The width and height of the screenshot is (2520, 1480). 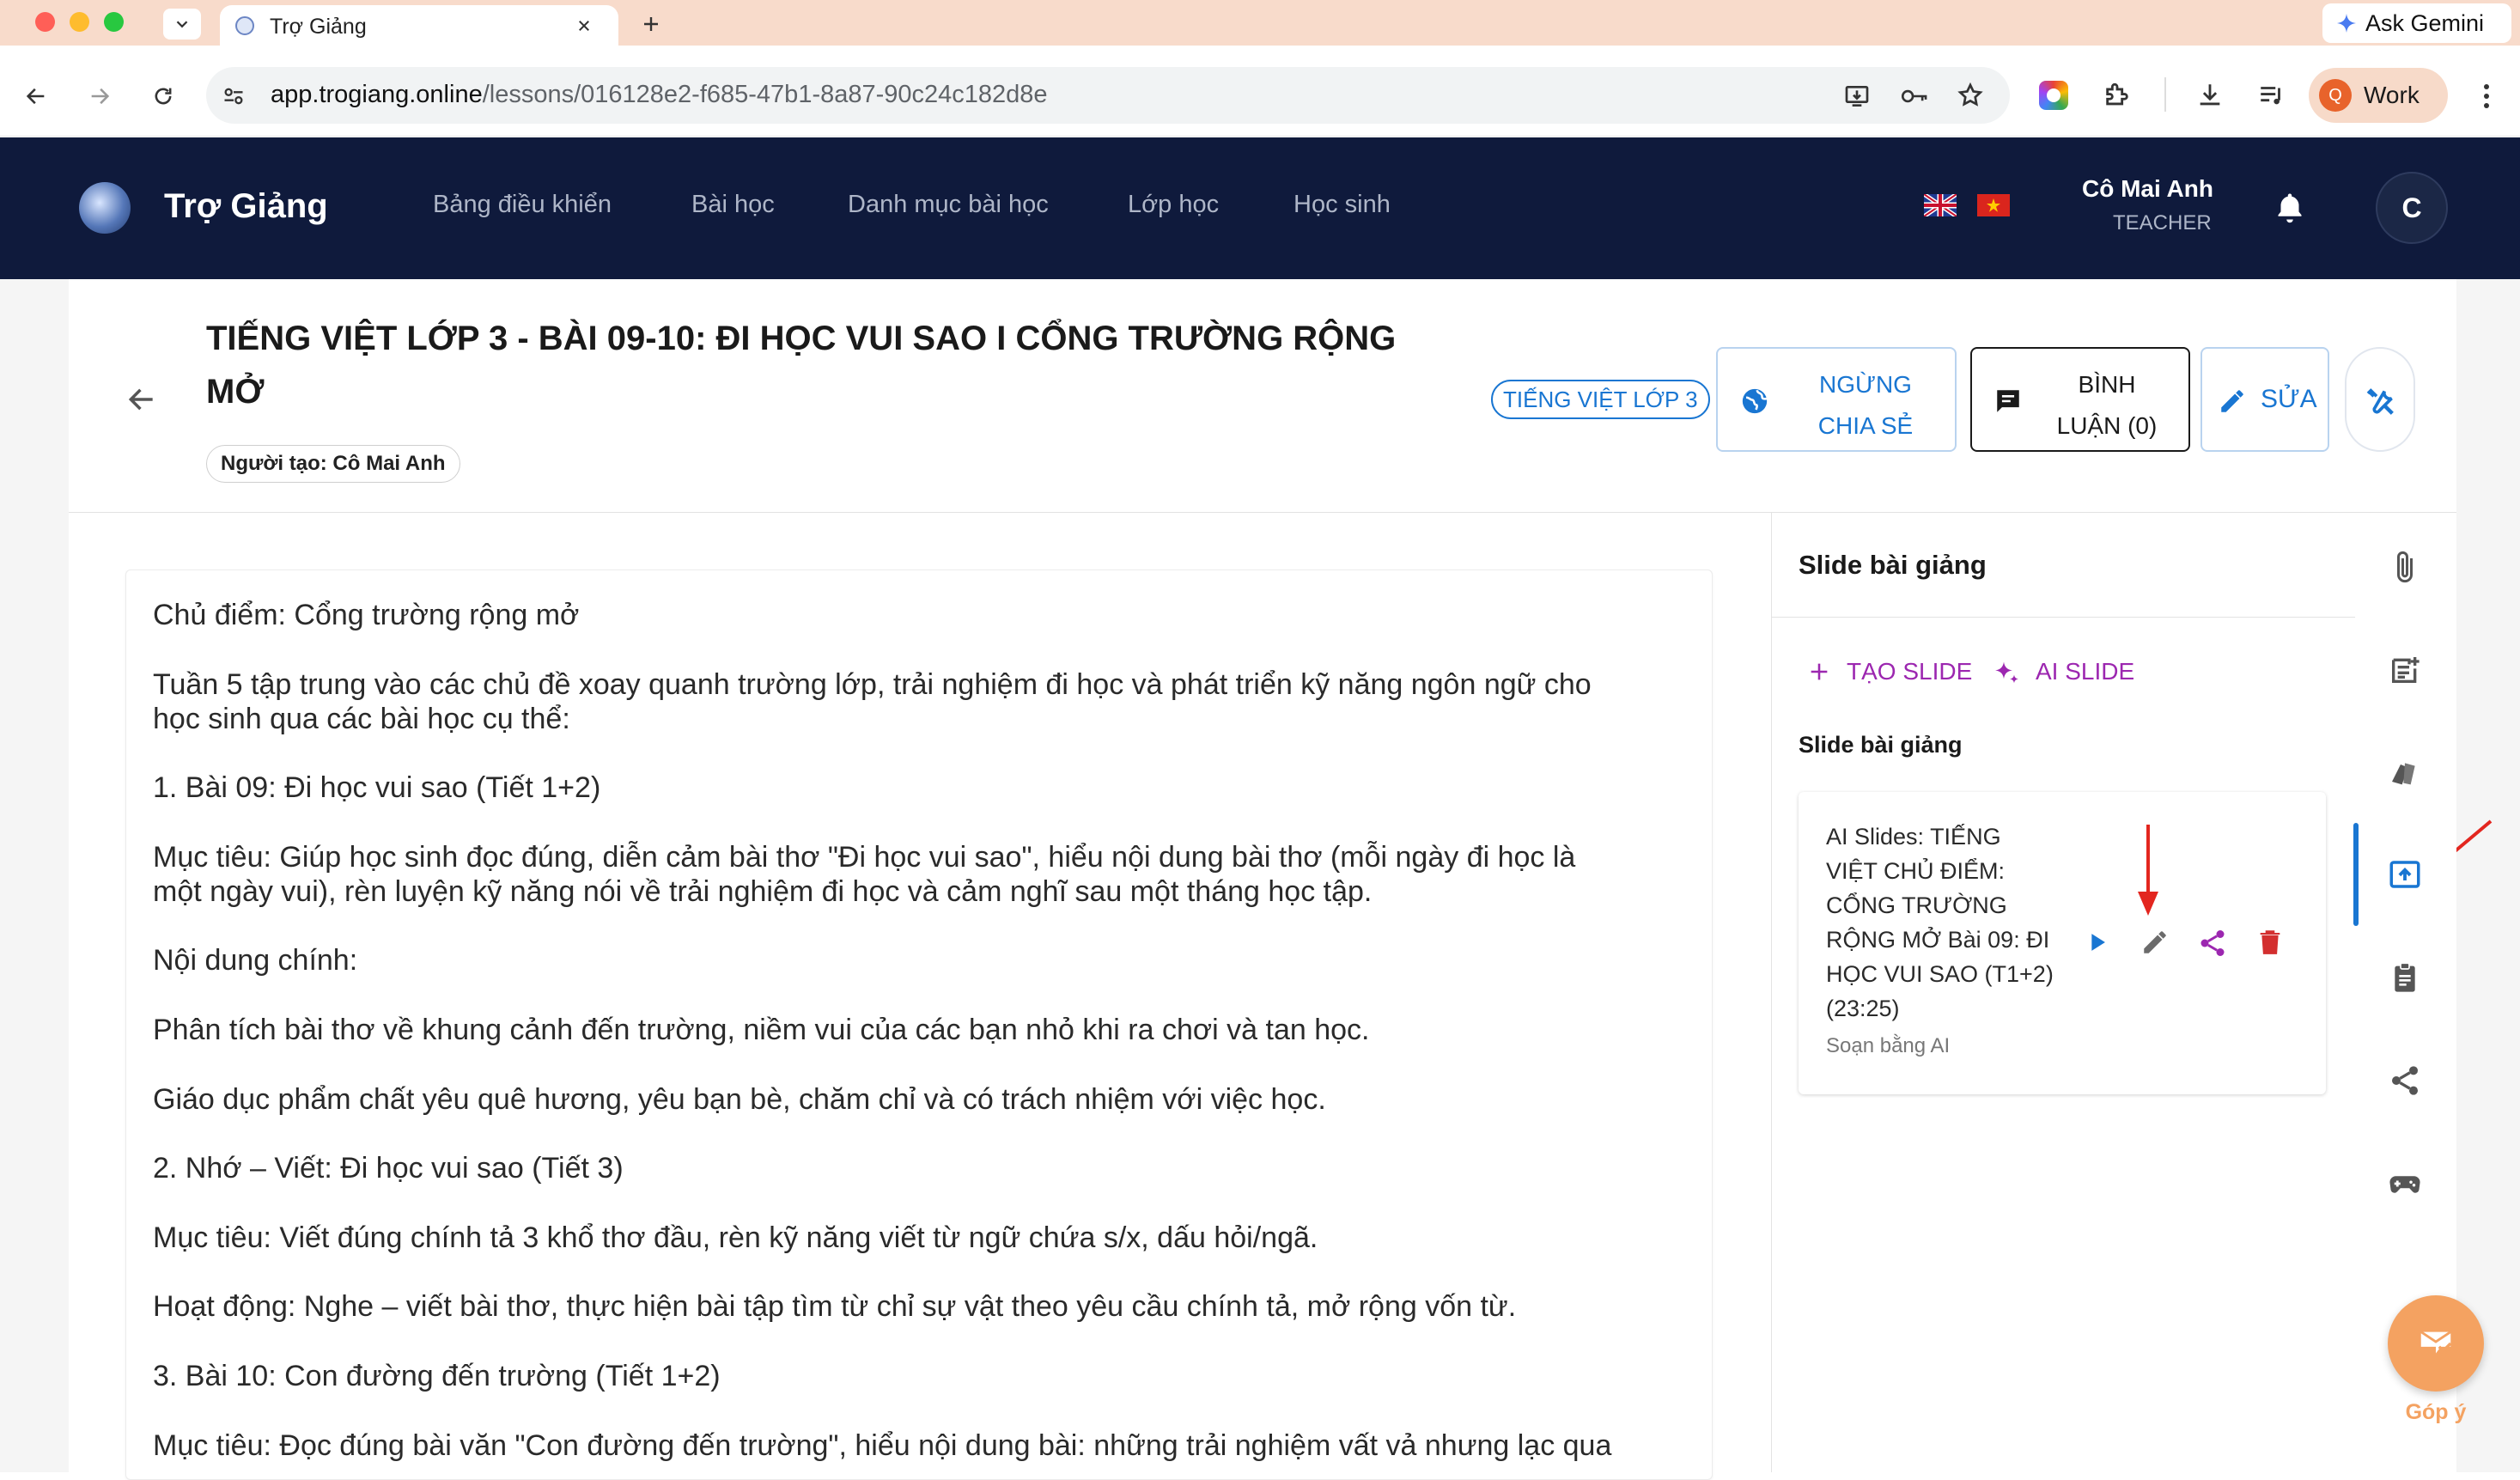 What do you see at coordinates (1174, 205) in the screenshot?
I see `nav-classes: Lớp học` at bounding box center [1174, 205].